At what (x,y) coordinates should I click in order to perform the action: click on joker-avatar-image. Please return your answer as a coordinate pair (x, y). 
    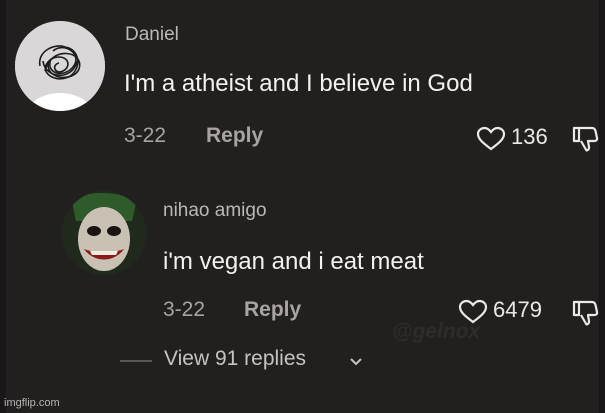
    Looking at the image, I should click on (104, 233).